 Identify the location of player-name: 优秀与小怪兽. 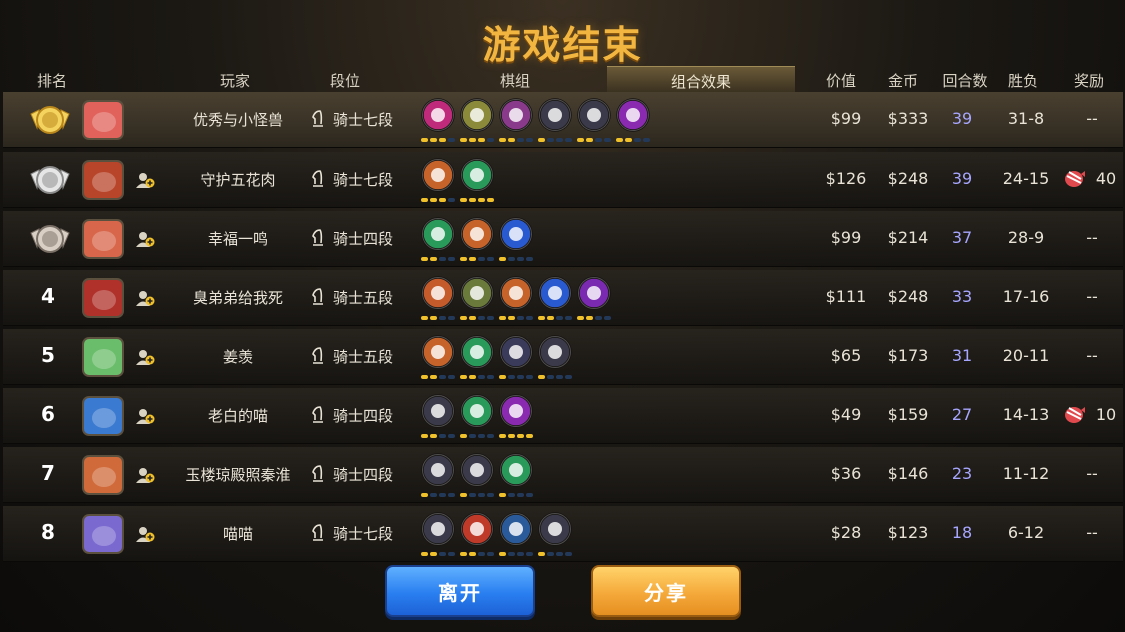
(238, 119).